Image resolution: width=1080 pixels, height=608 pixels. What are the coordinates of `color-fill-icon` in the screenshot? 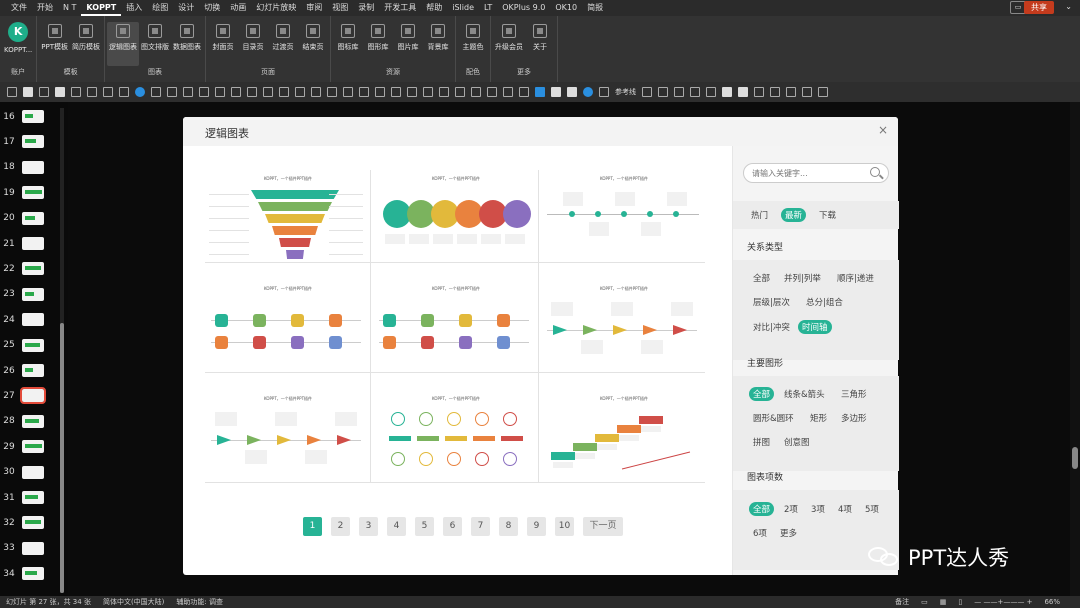 It's located at (140, 92).